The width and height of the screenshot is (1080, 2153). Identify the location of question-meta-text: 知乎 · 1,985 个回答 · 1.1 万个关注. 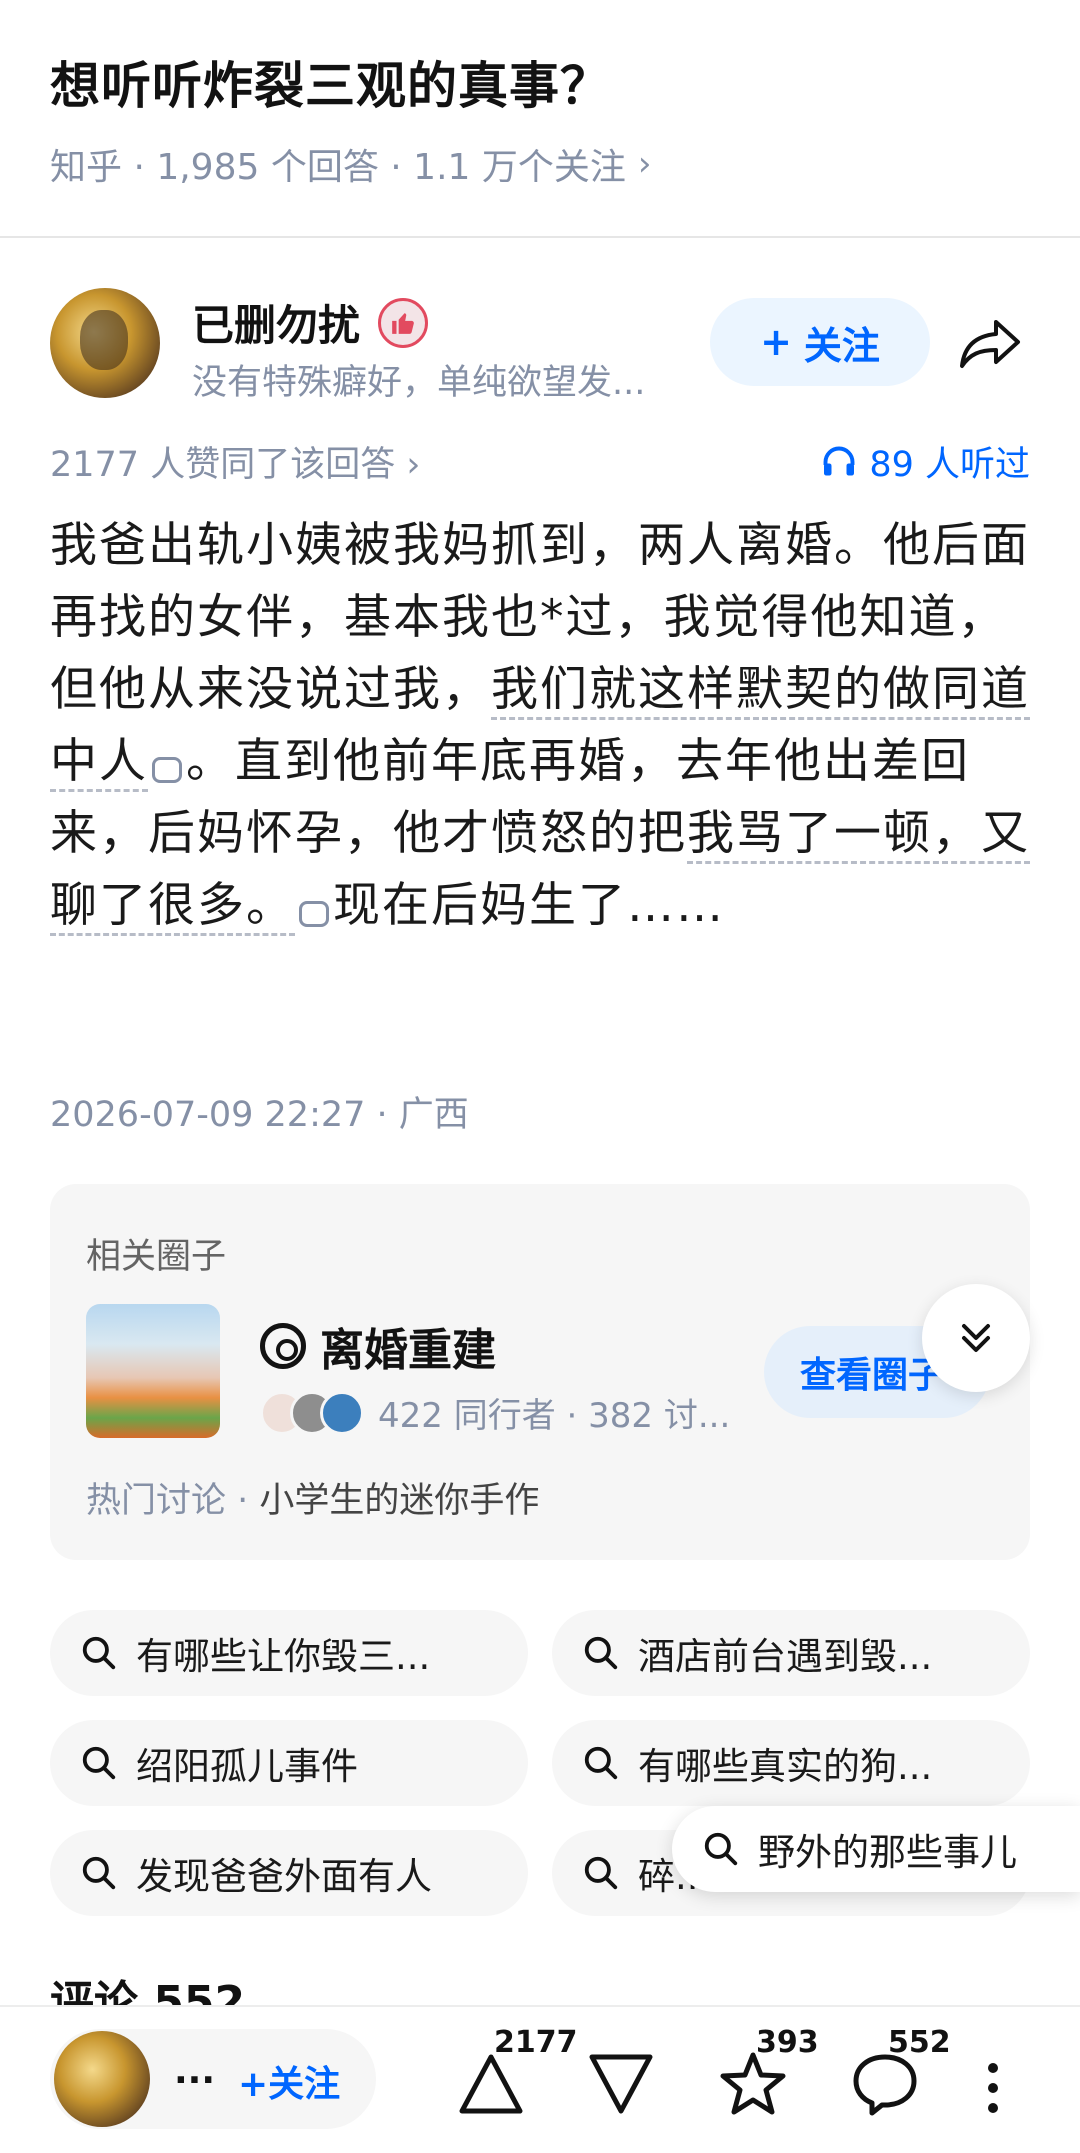
(338, 167).